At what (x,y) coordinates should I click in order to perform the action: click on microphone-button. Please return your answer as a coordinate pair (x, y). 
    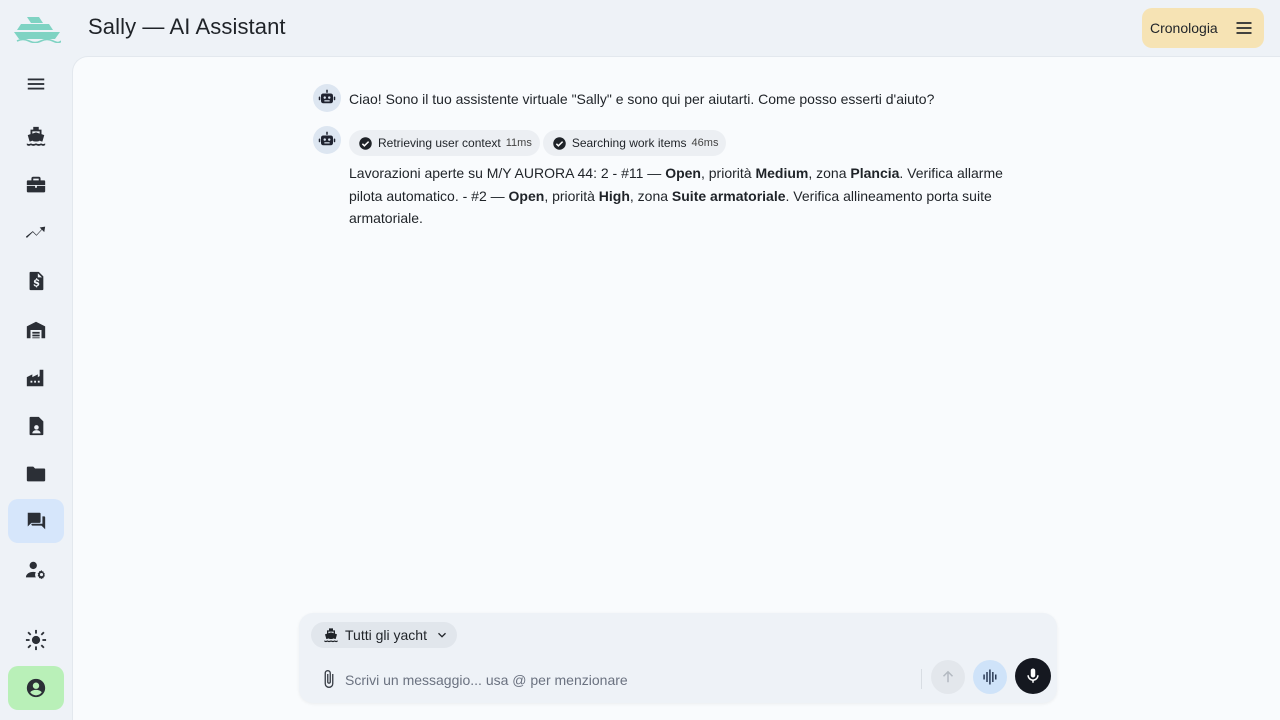
    Looking at the image, I should click on (1033, 676).